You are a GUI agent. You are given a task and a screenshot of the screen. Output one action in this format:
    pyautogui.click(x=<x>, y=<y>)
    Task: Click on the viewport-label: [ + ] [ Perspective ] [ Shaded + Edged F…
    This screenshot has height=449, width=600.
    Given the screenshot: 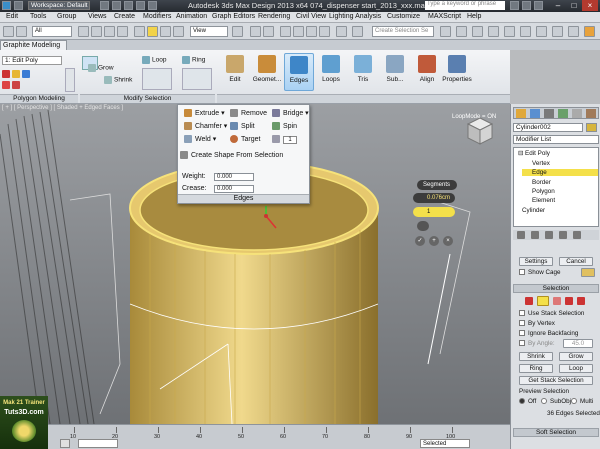 What is the action you would take?
    pyautogui.click(x=62, y=108)
    